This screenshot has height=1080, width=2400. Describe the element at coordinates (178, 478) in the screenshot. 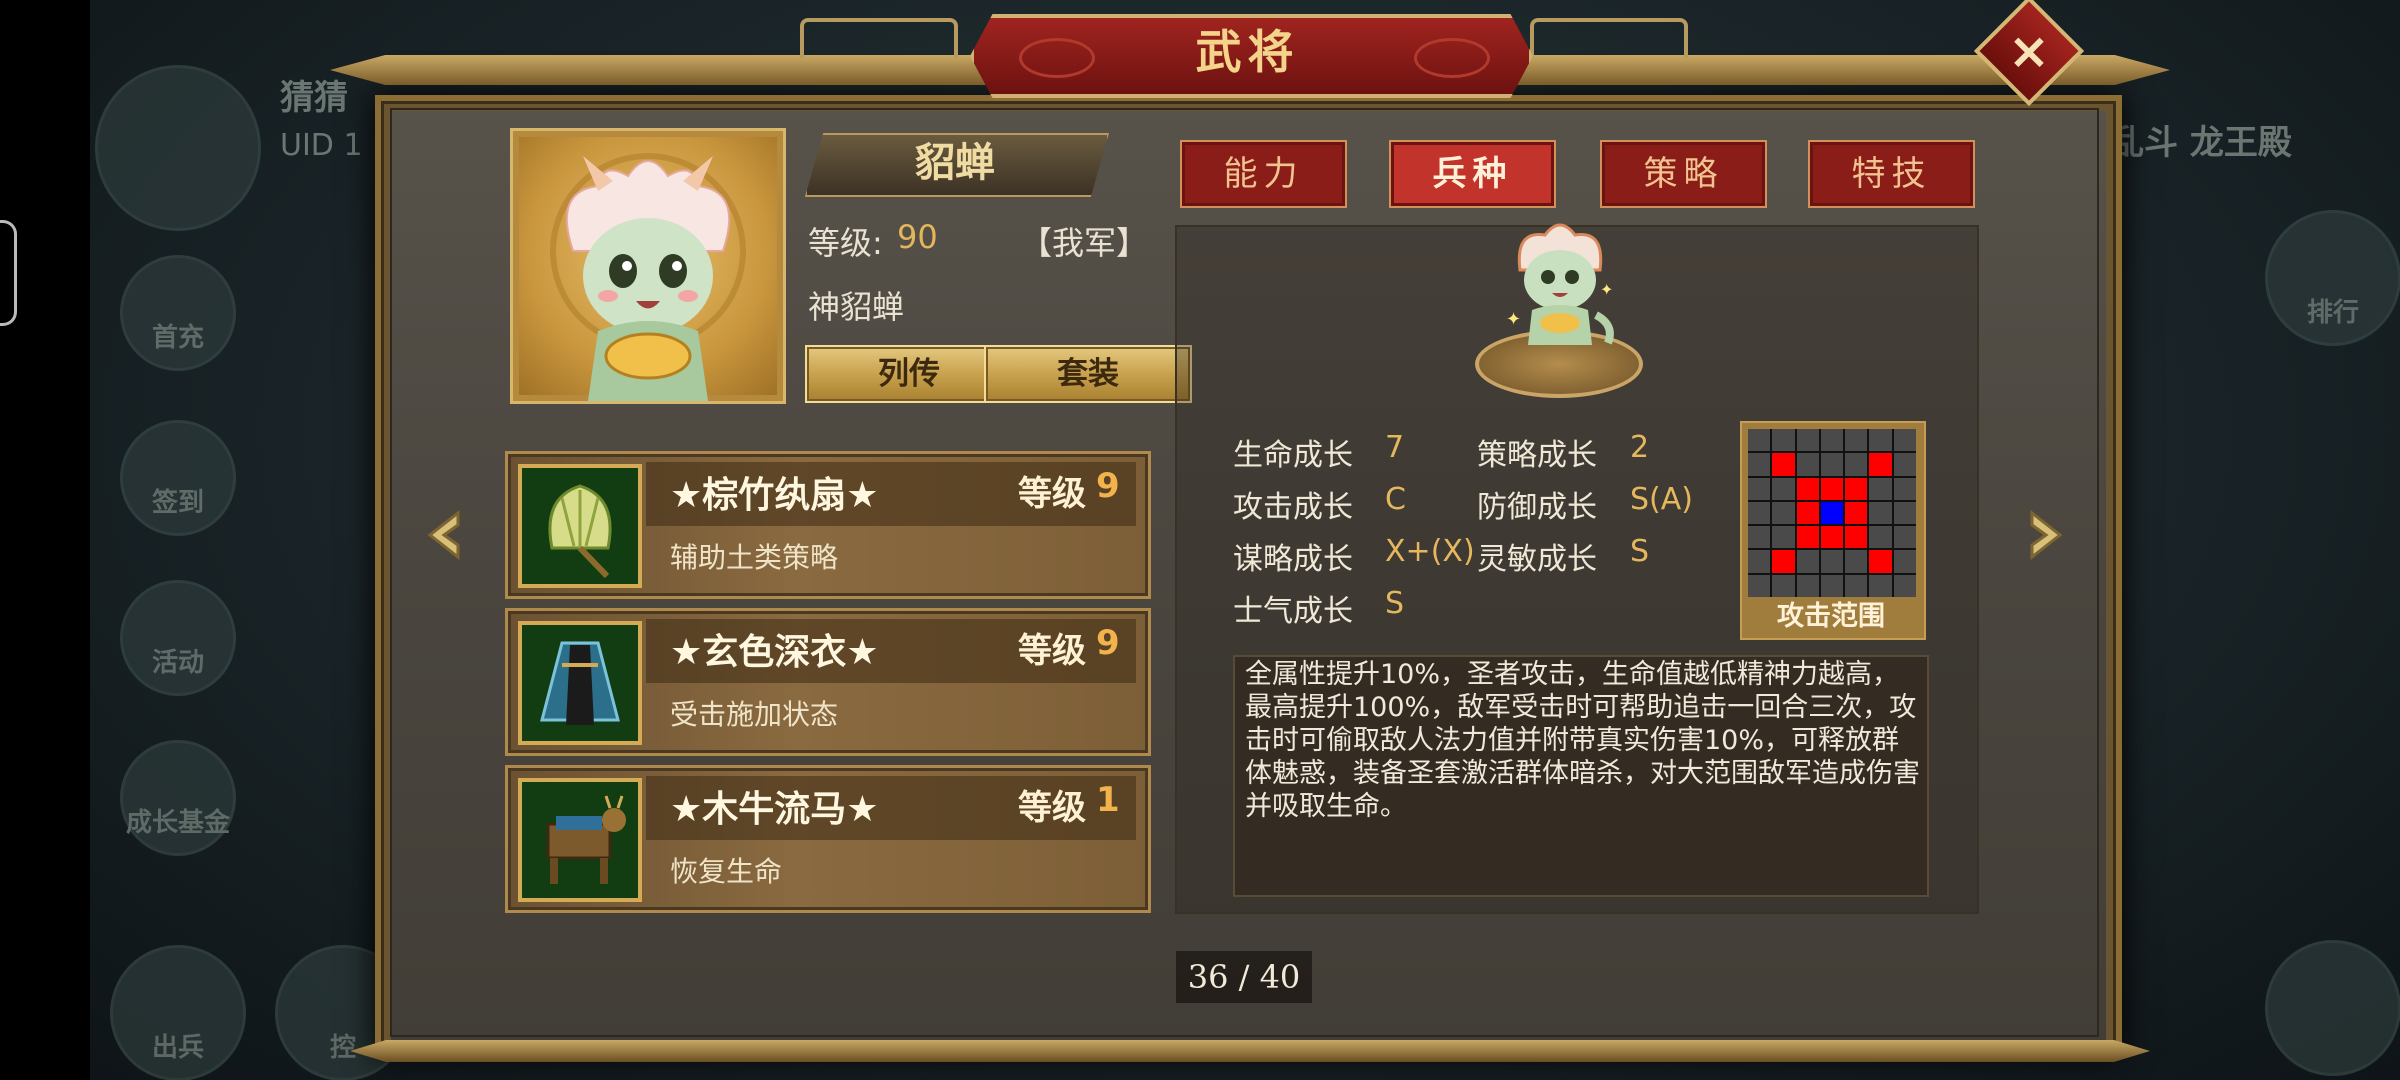

I see `menu-sign-in: 签到` at that location.